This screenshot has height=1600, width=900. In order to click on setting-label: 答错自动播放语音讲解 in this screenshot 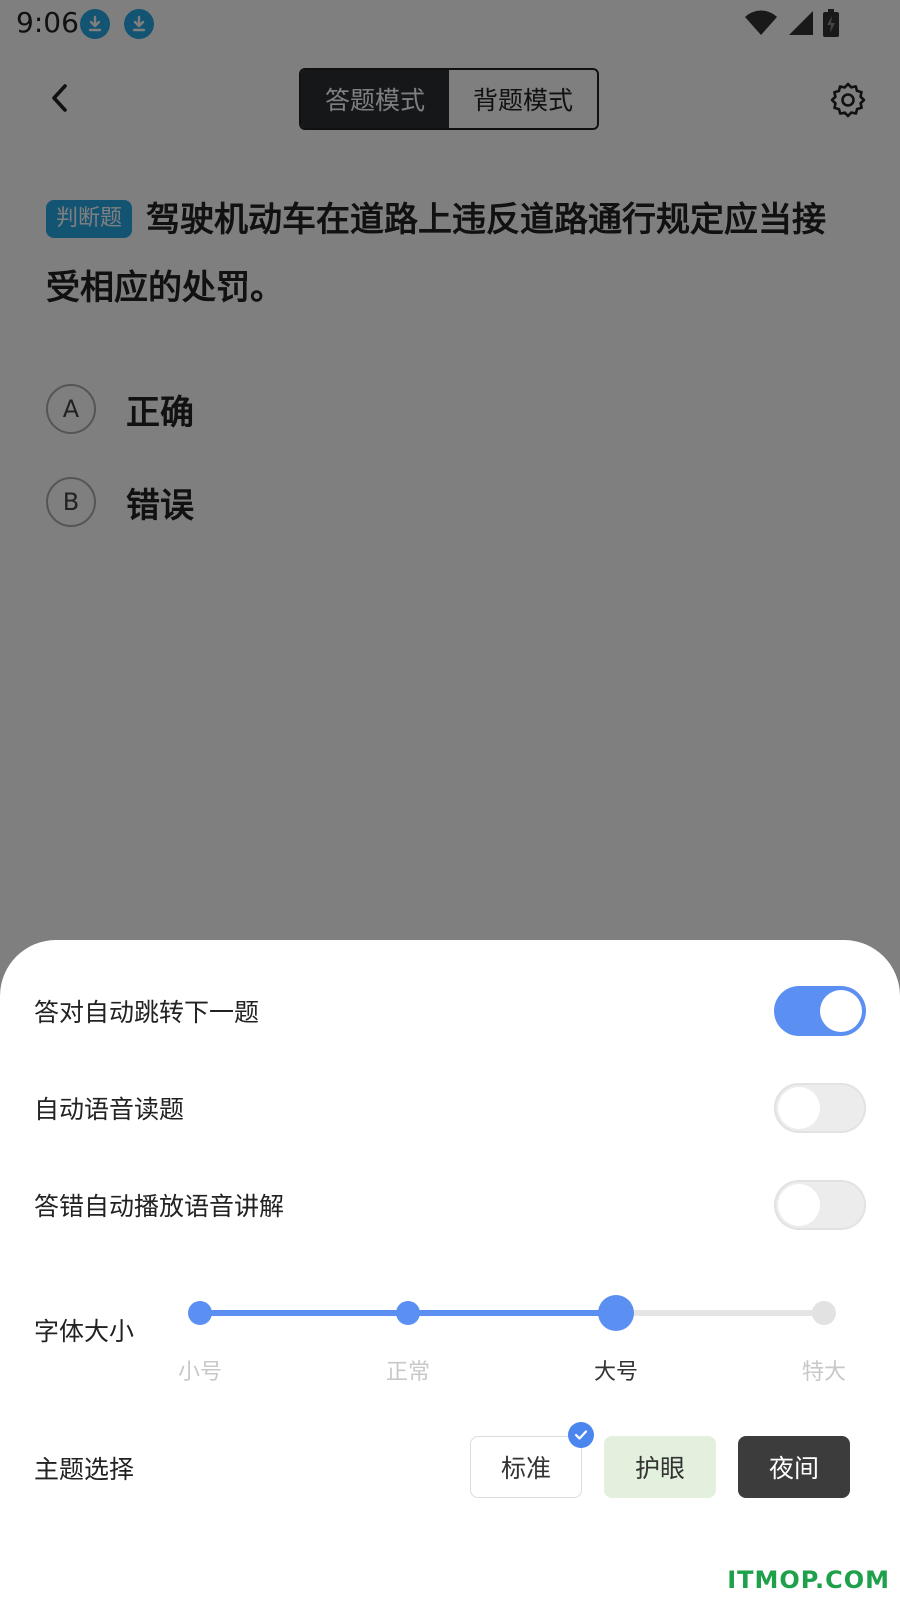, I will do `click(159, 1206)`.